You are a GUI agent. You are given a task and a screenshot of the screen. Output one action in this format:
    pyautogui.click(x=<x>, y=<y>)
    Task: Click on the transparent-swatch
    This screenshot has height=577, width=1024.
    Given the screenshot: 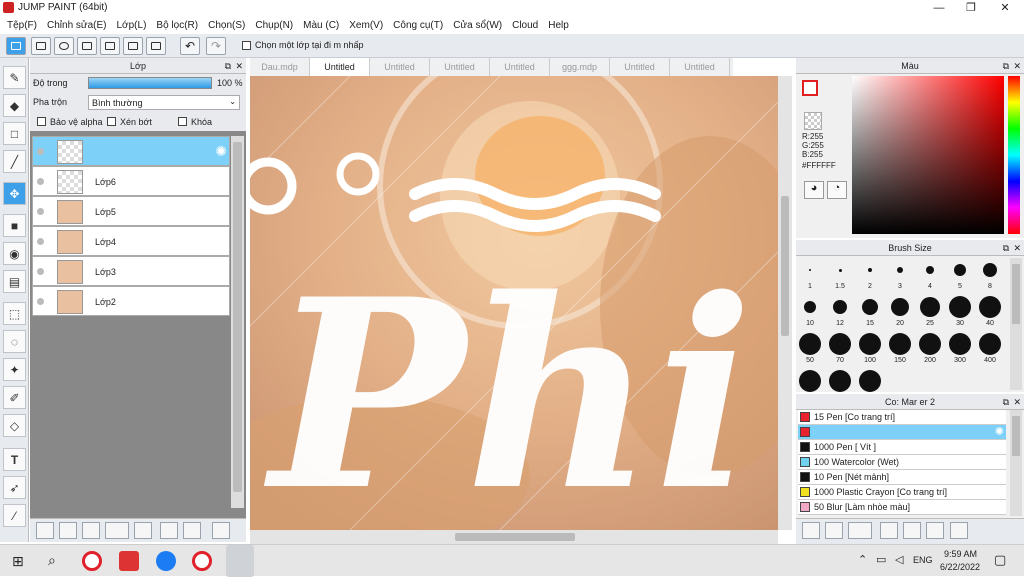 What is the action you would take?
    pyautogui.click(x=813, y=121)
    